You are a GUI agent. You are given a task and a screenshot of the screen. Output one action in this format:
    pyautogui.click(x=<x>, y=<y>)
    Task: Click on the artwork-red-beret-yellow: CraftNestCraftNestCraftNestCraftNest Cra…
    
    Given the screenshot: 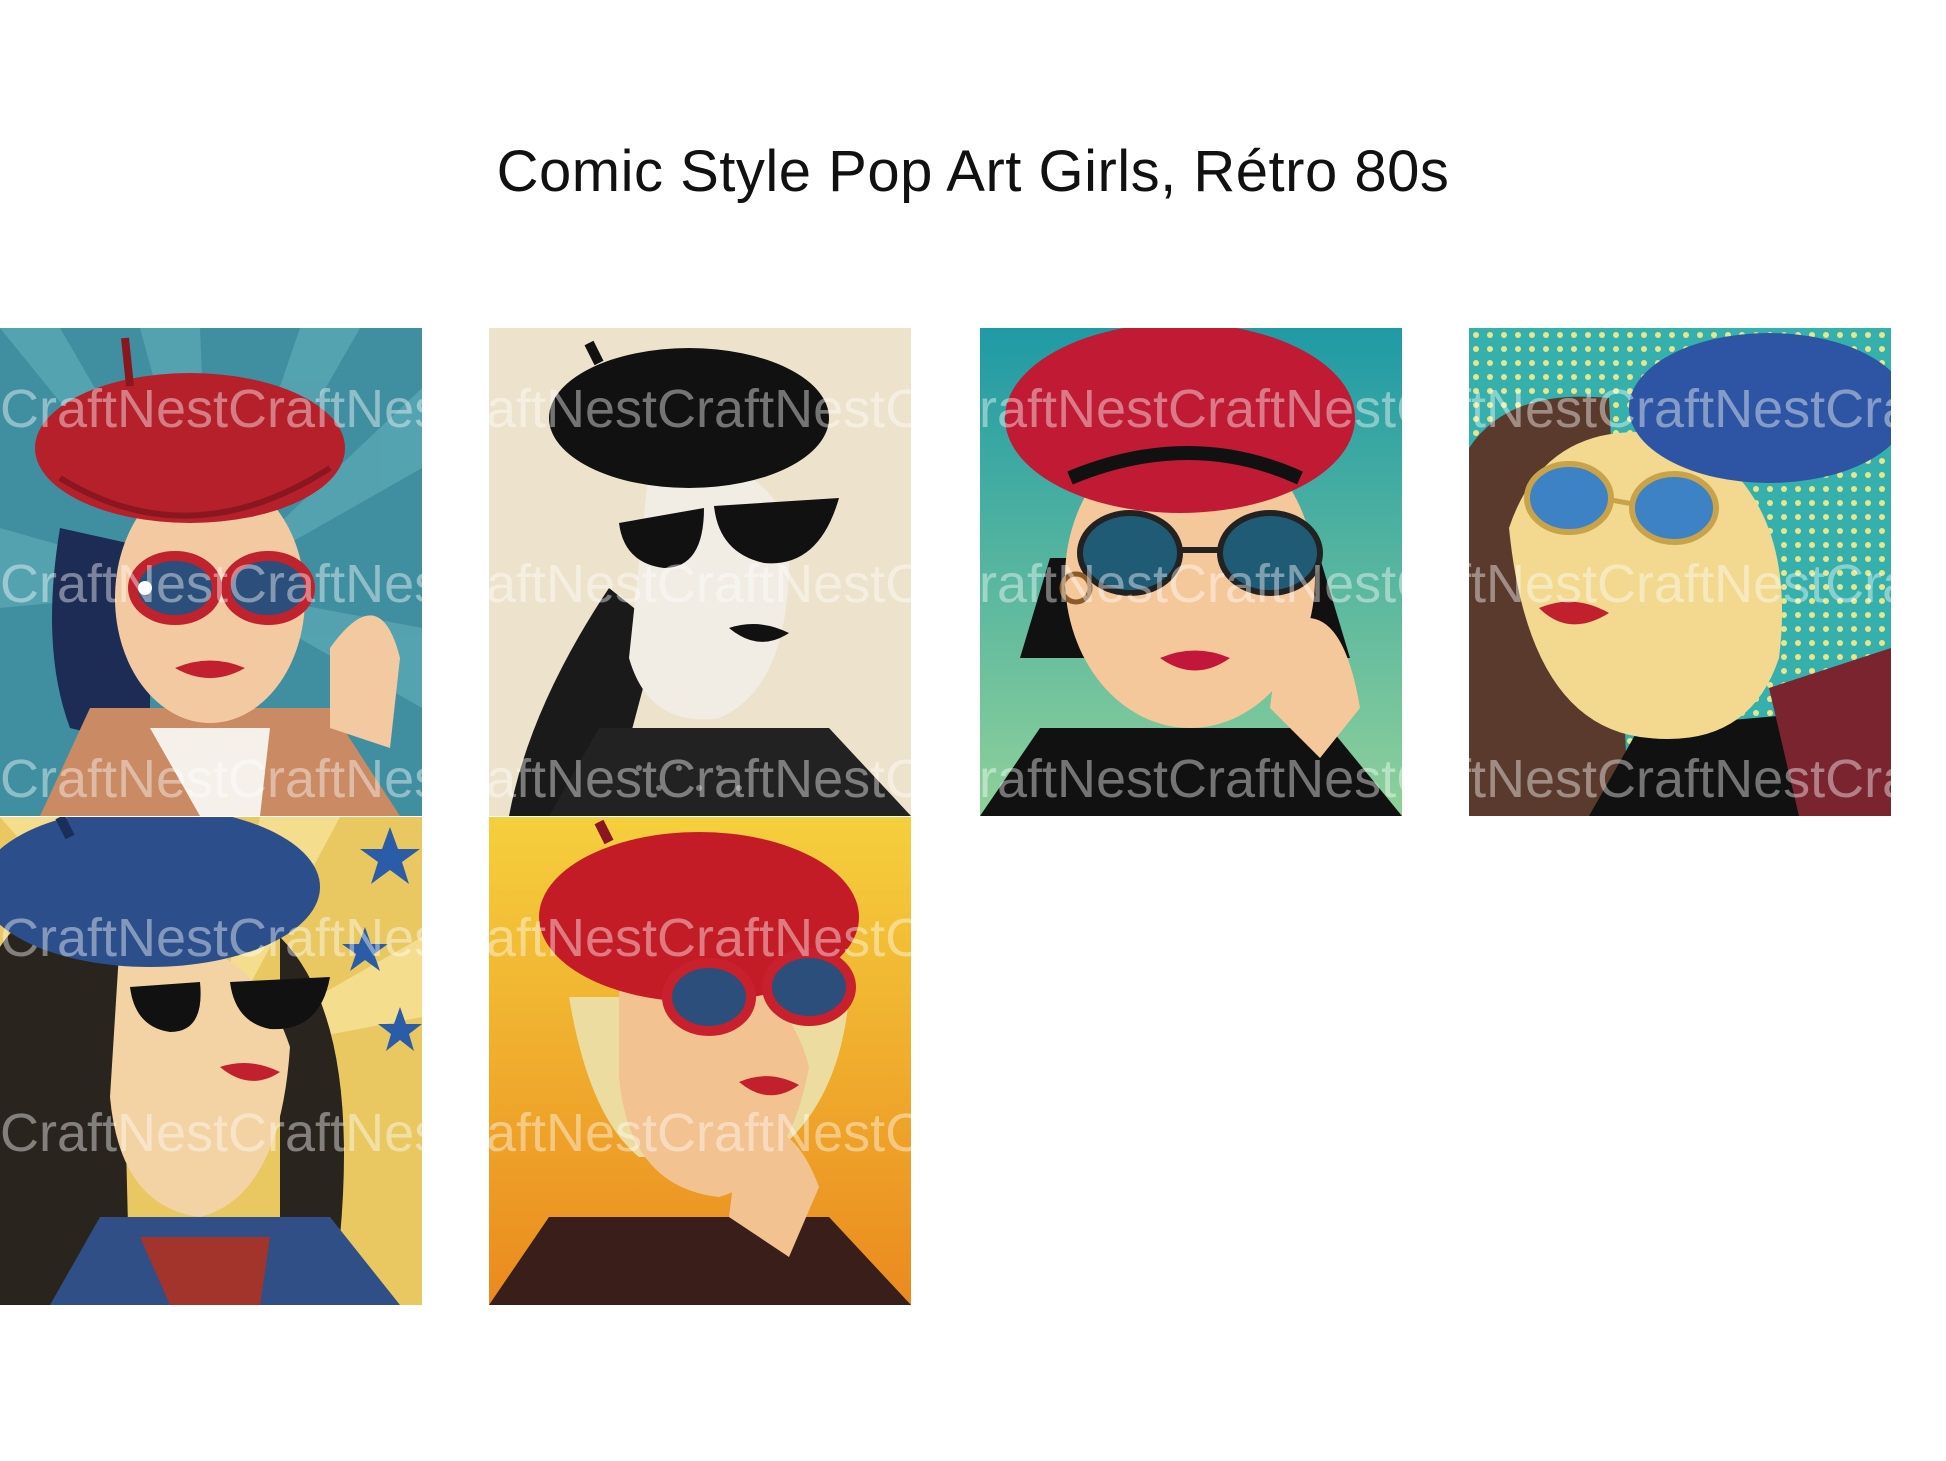 What is the action you would take?
    pyautogui.click(x=700, y=1061)
    